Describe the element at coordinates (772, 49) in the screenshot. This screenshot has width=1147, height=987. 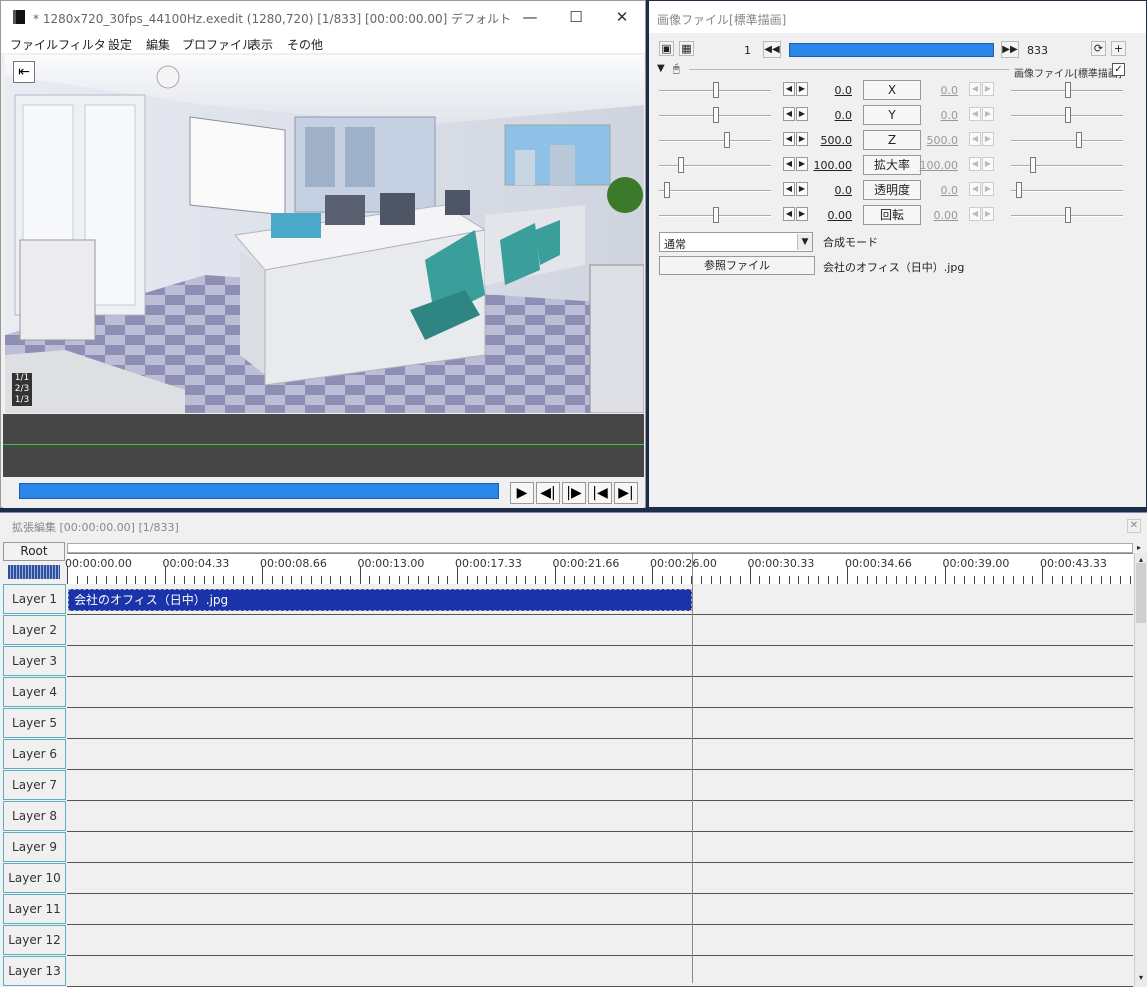
I see `prev-keyframe-button: ◀◀` at that location.